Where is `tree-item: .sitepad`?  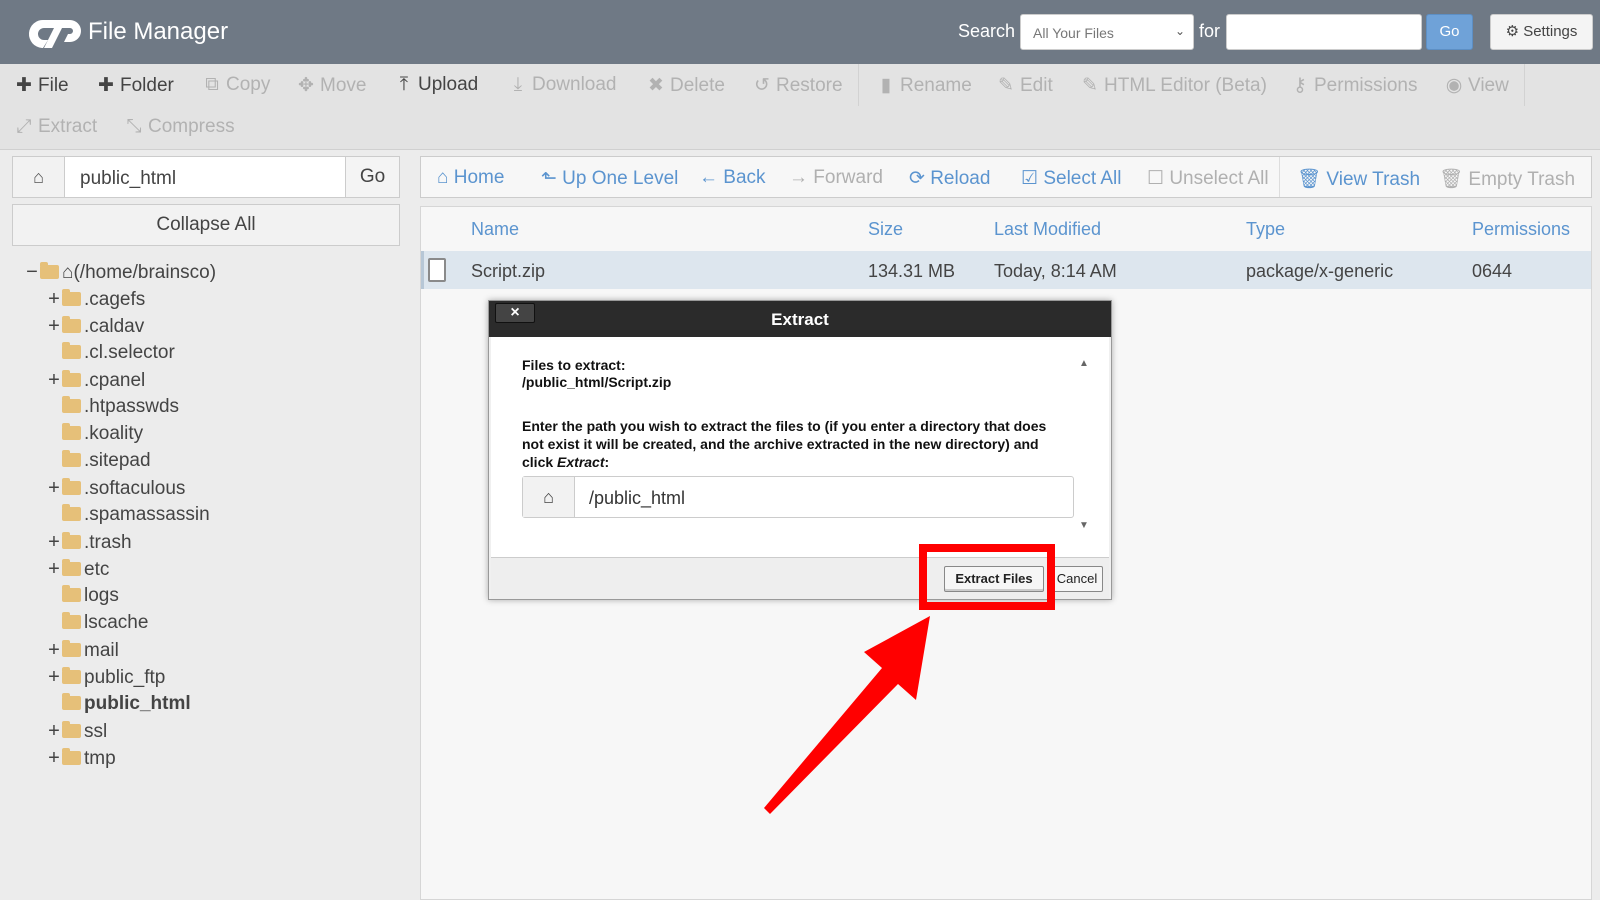 tree-item: .sitepad is located at coordinates (98, 461).